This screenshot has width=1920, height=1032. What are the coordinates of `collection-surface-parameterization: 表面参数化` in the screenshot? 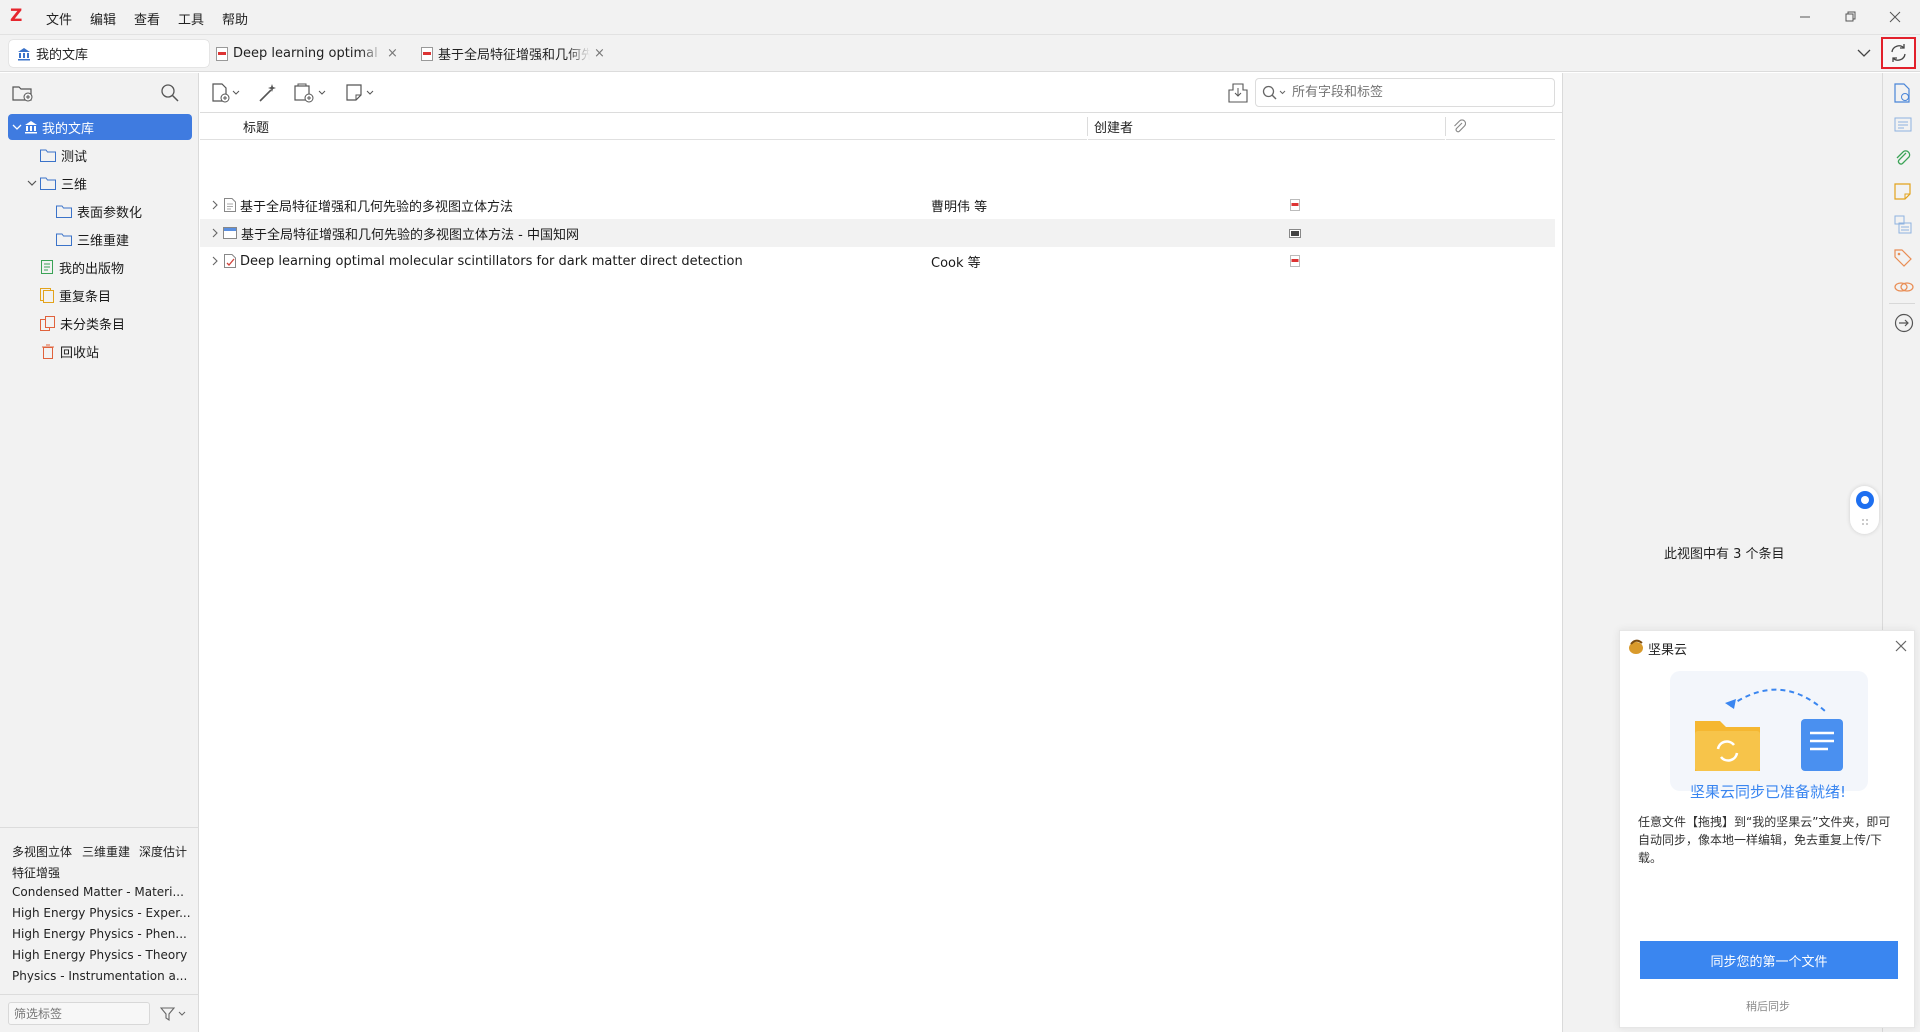 It's located at (99, 211).